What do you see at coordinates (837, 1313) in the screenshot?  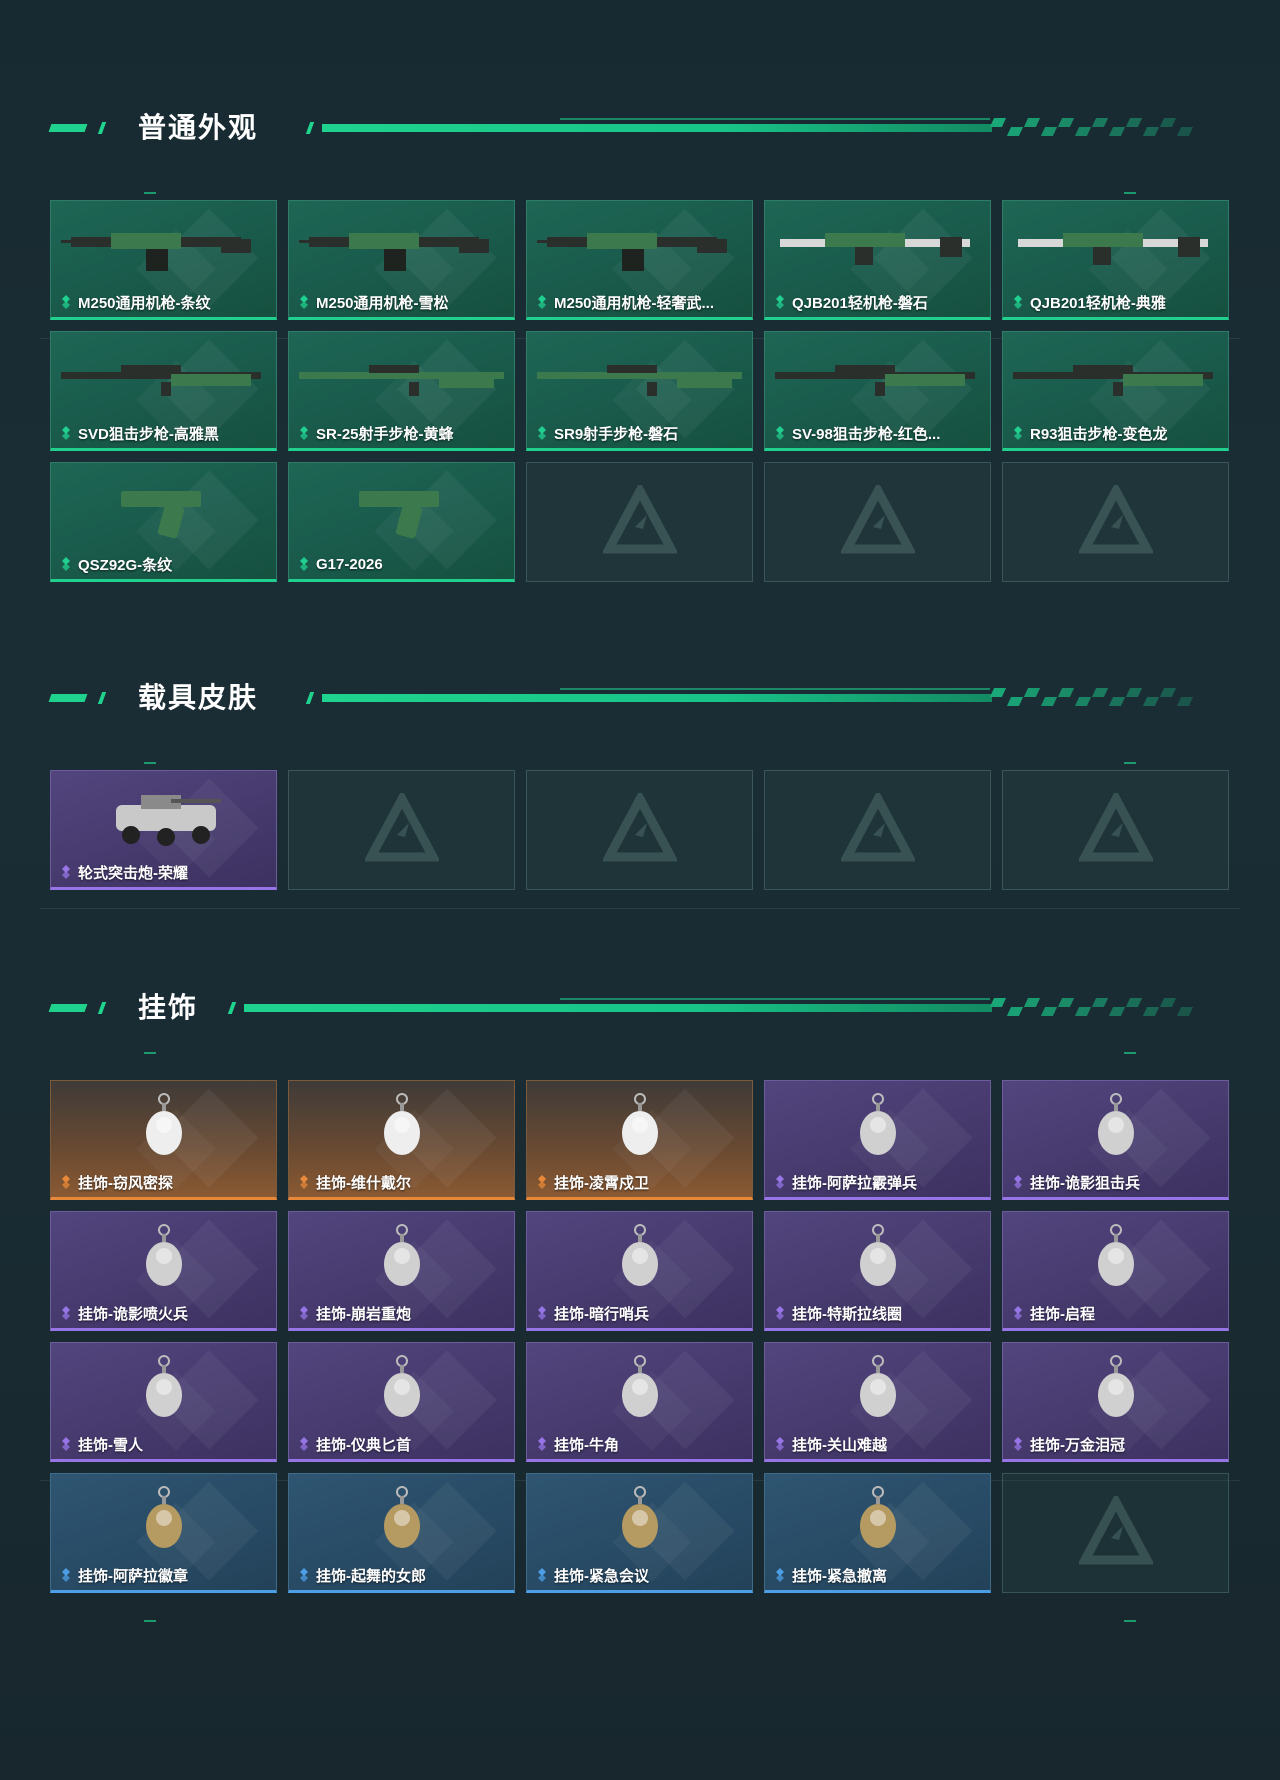 I see `item-label: 挂饰-特斯拉线圈` at bounding box center [837, 1313].